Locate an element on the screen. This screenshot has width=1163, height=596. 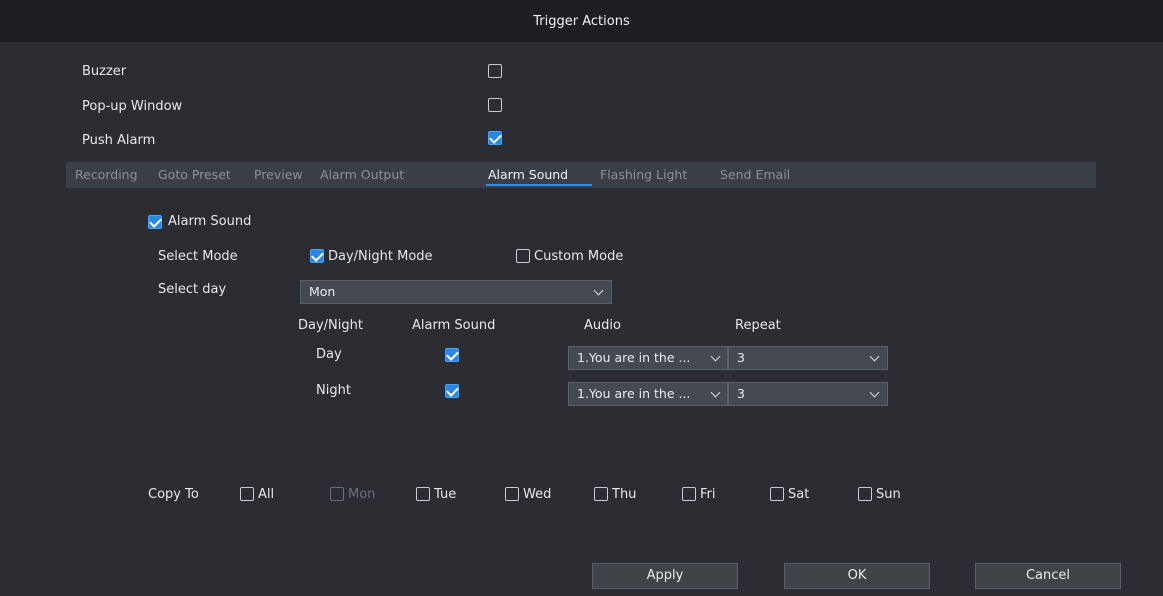
select-mode-label: Select Mode is located at coordinates (198, 256).